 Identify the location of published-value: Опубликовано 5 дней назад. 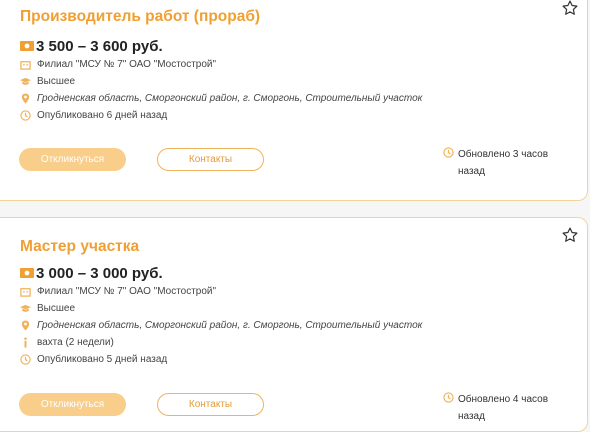
(102, 359).